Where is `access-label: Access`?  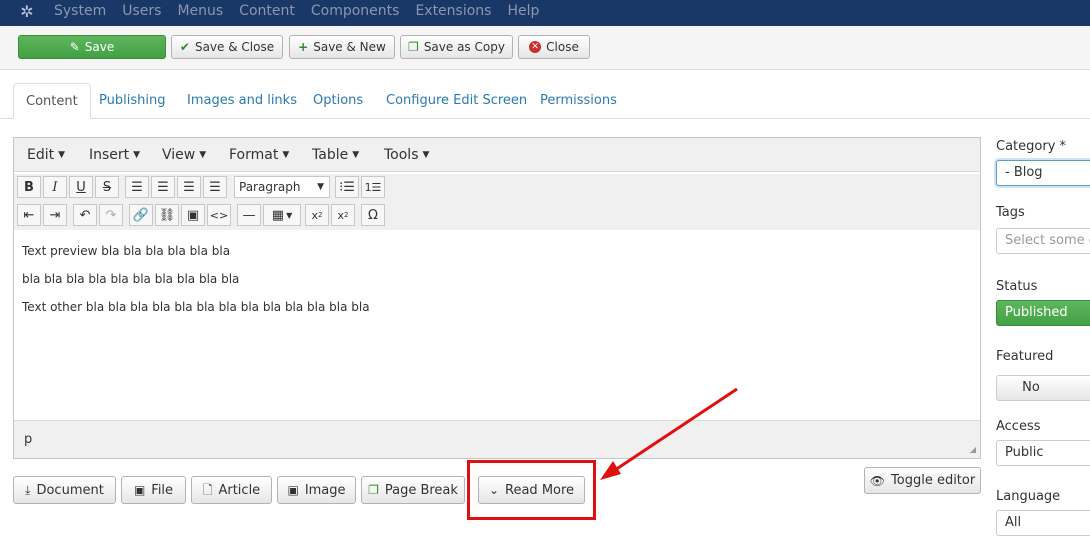 access-label: Access is located at coordinates (1018, 426).